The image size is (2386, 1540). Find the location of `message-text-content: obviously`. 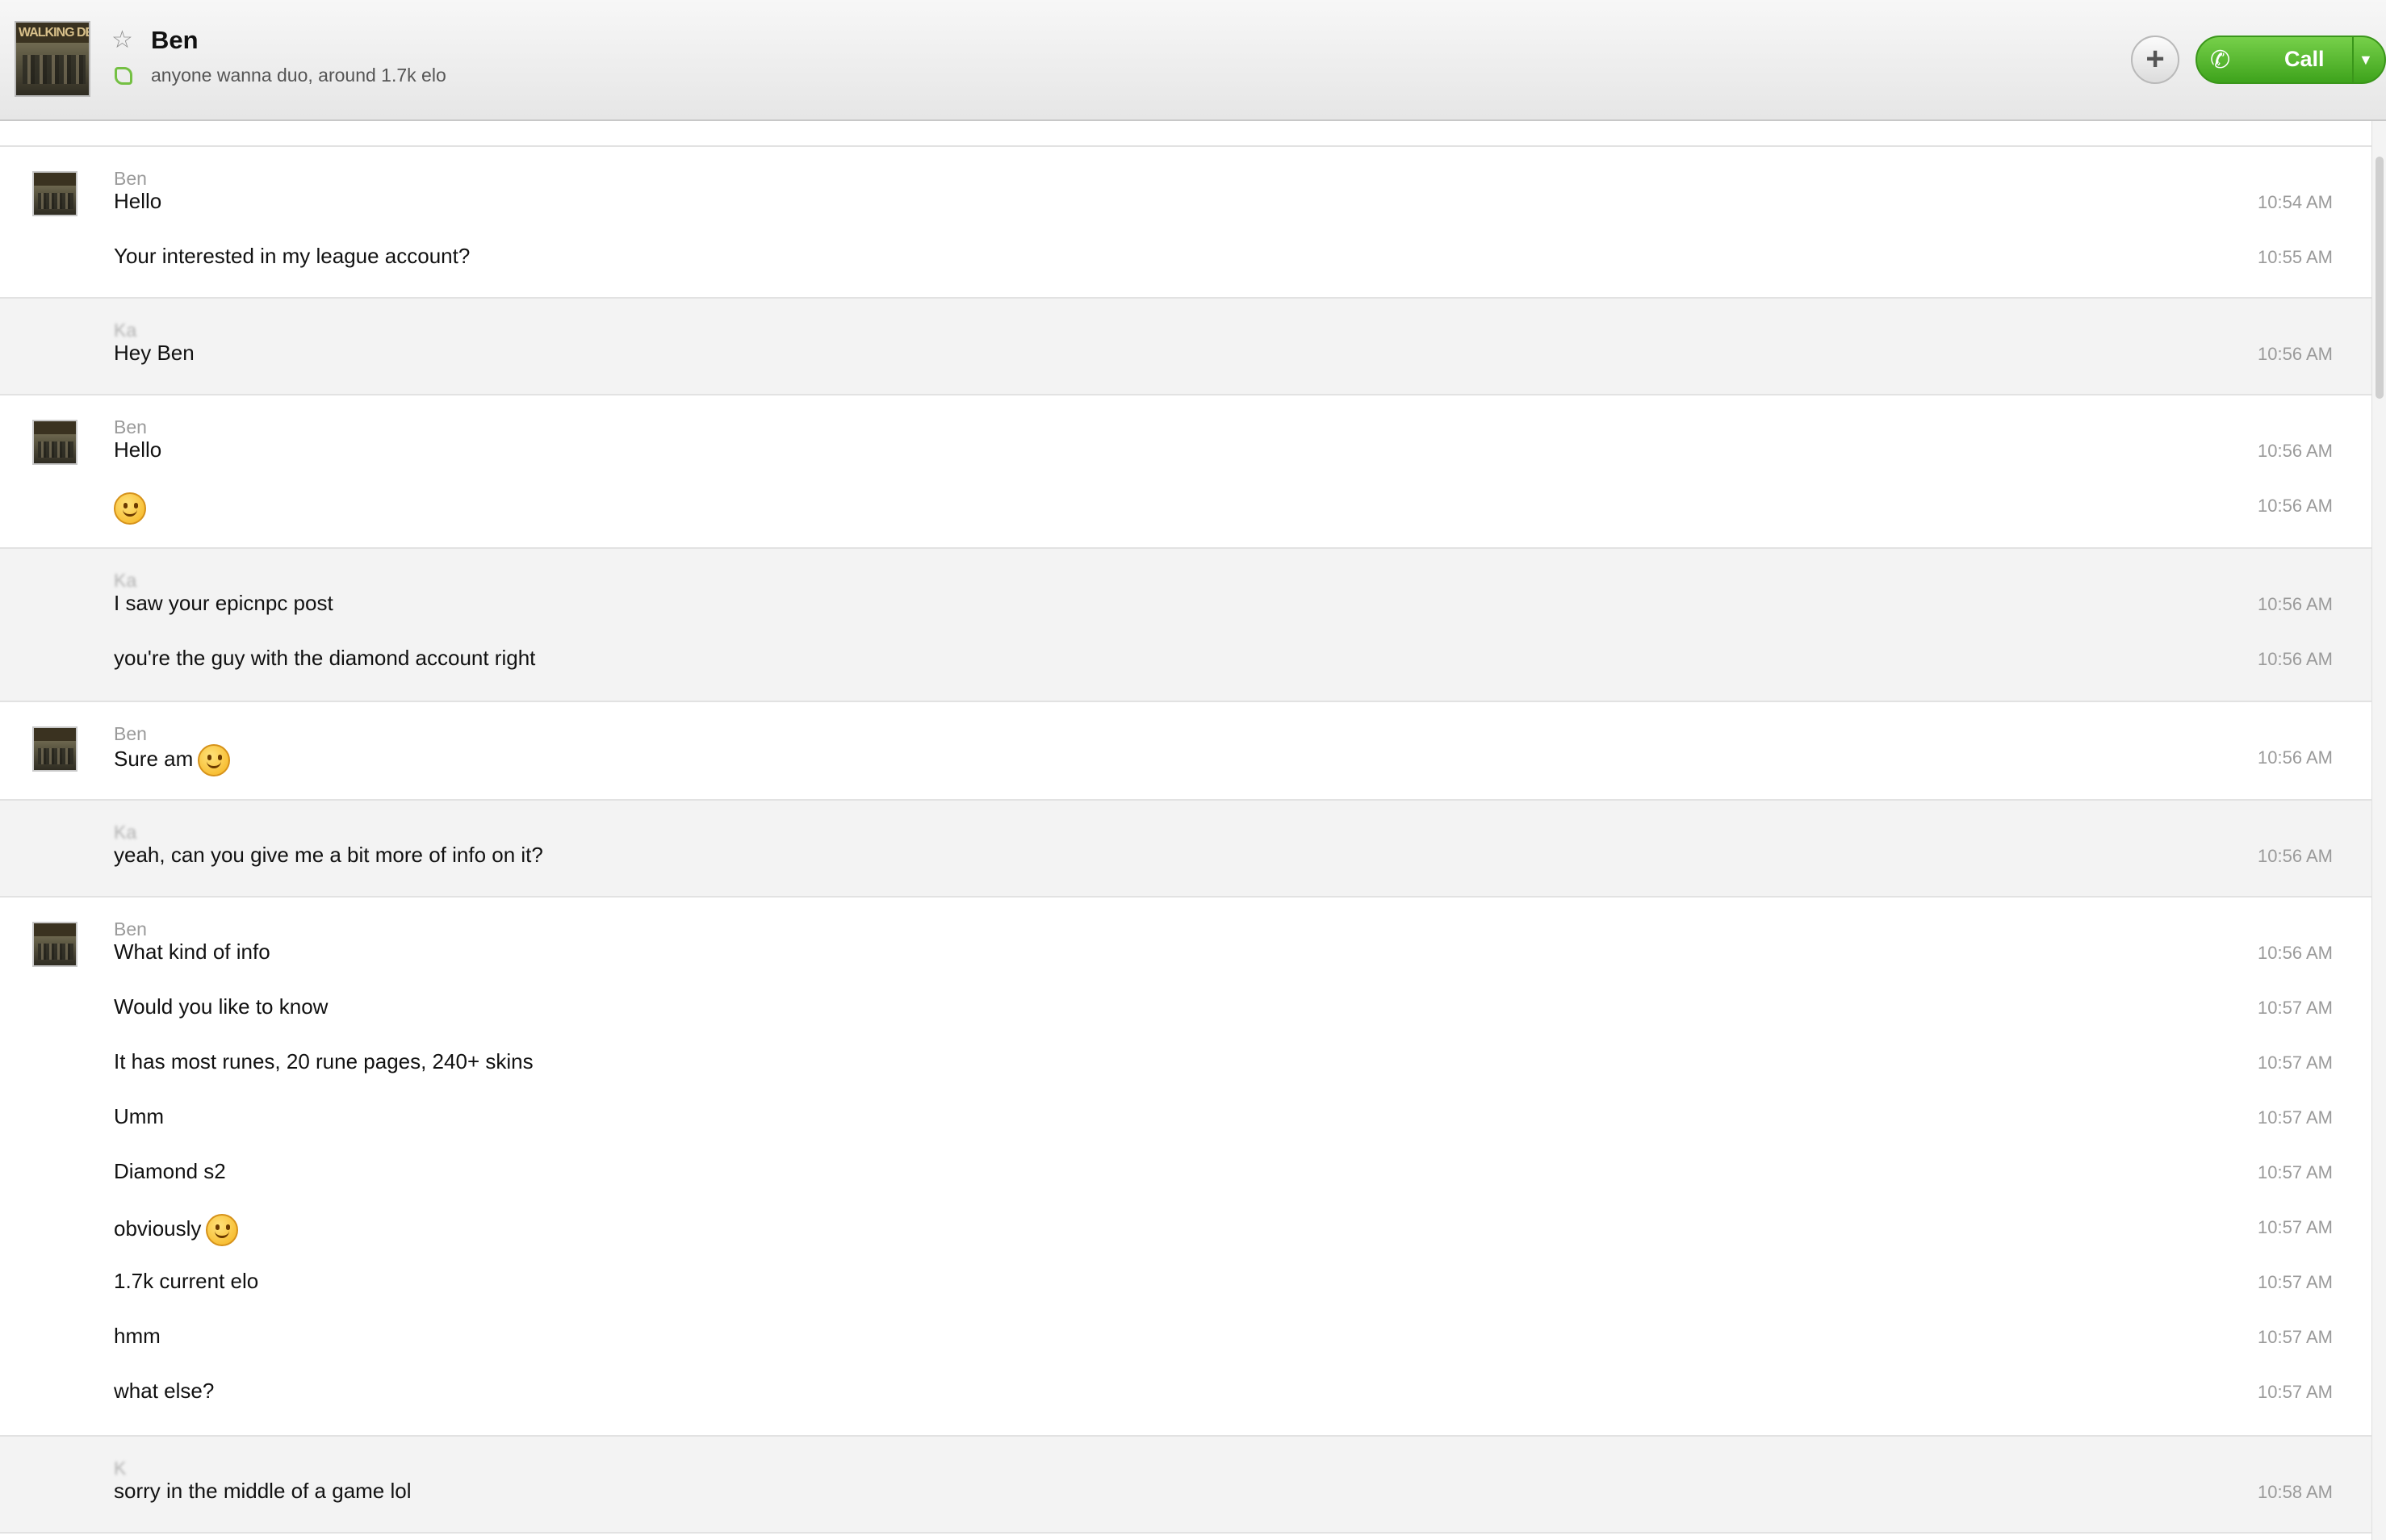

message-text-content: obviously is located at coordinates (158, 1228).